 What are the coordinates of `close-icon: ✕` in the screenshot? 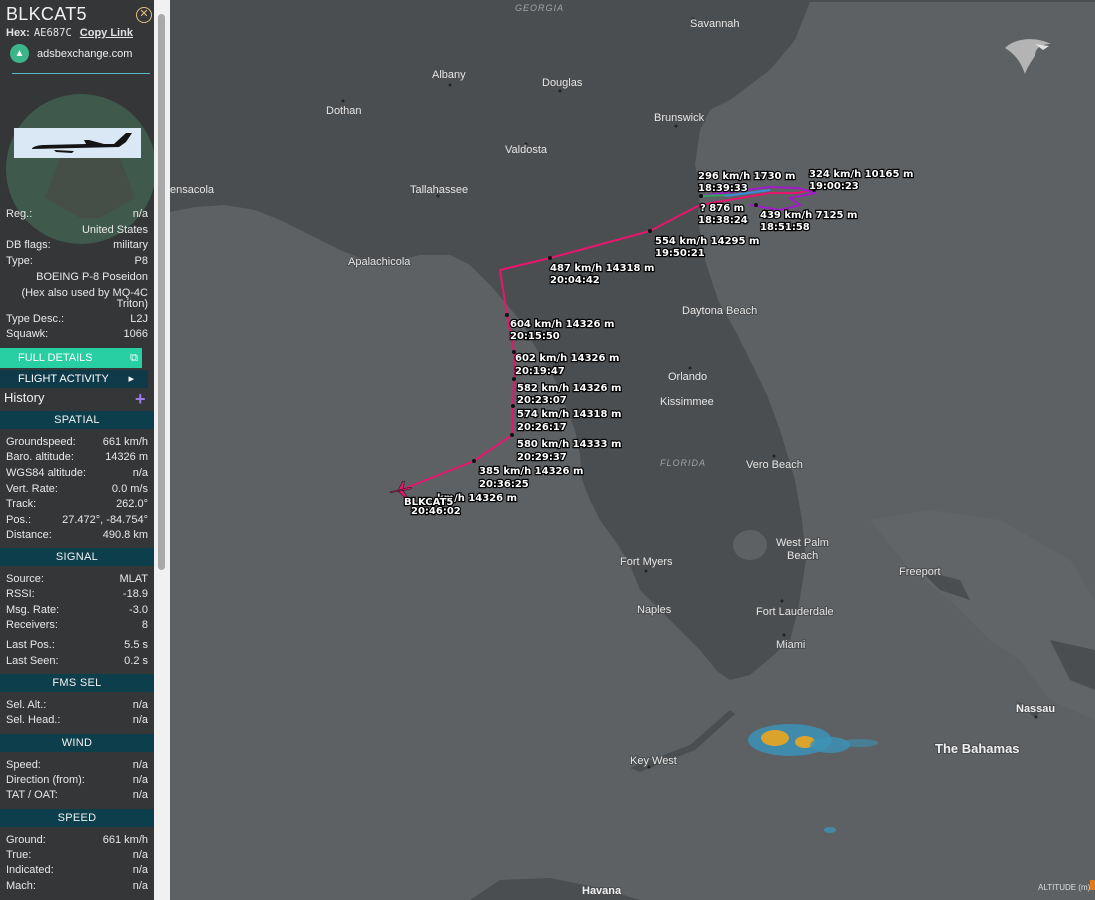 It's located at (144, 15).